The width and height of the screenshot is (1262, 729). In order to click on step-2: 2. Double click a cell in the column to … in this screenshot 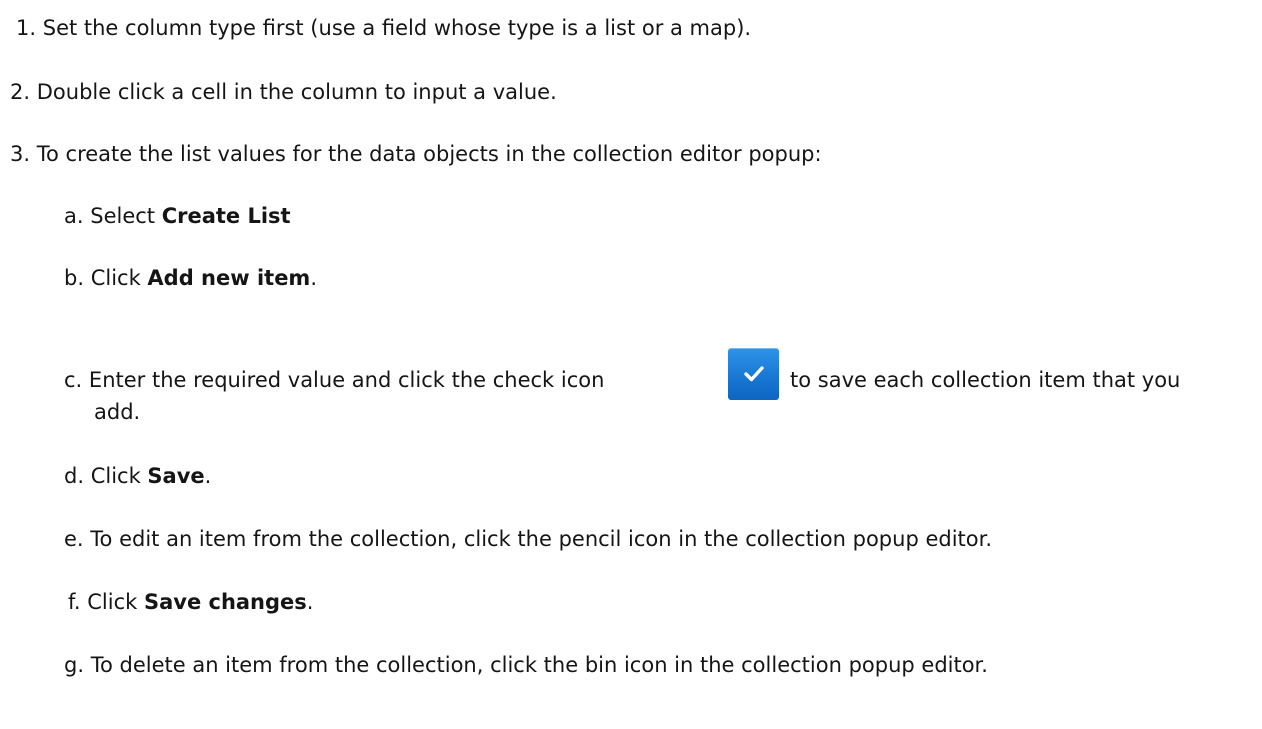, I will do `click(283, 92)`.